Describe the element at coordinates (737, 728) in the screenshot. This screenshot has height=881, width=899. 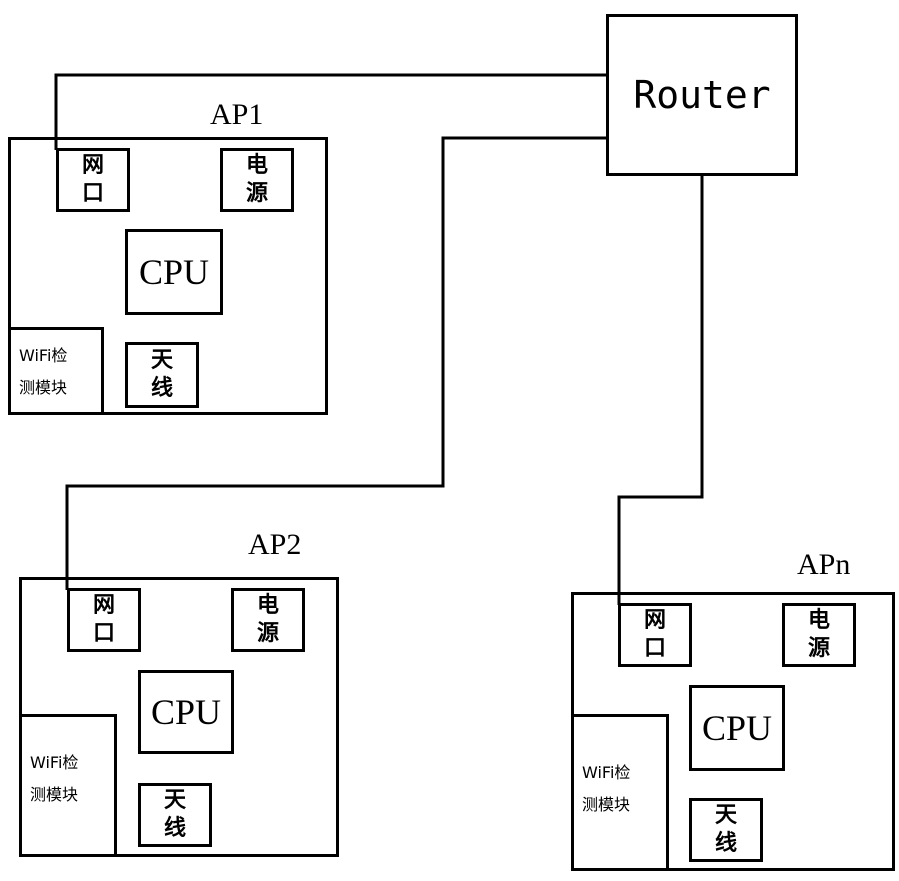
I see `apn-cpu: CPU` at that location.